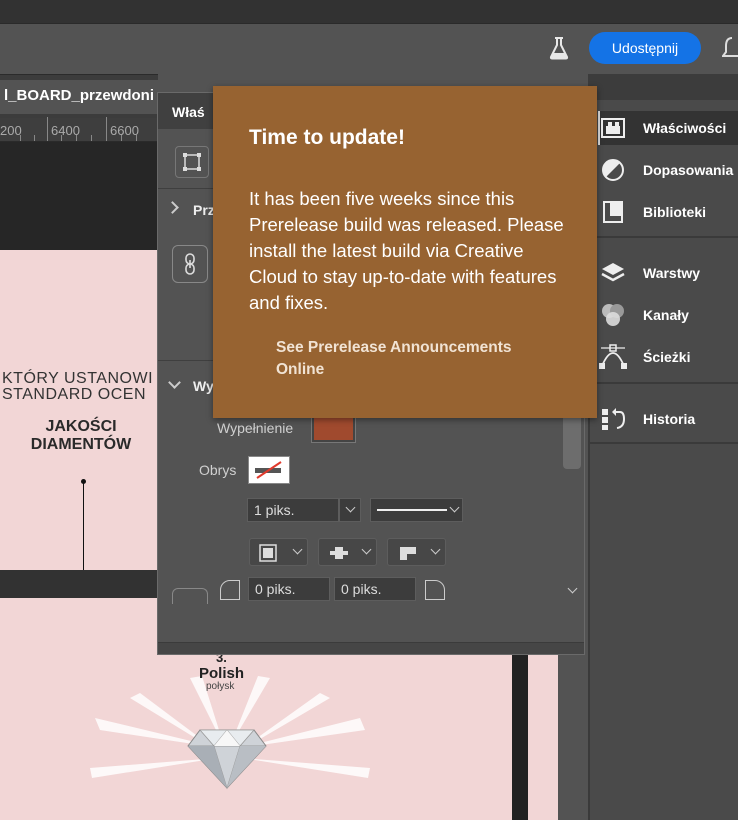 This screenshot has width=738, height=820. I want to click on diamond-icon, so click(227, 759).